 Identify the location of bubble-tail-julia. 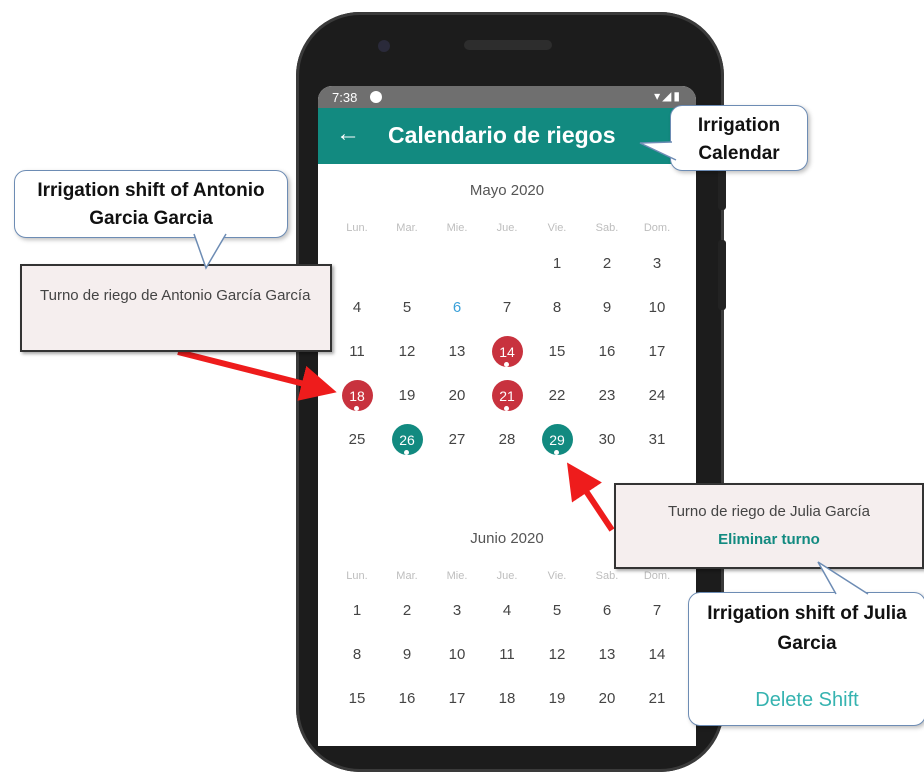
(843, 578).